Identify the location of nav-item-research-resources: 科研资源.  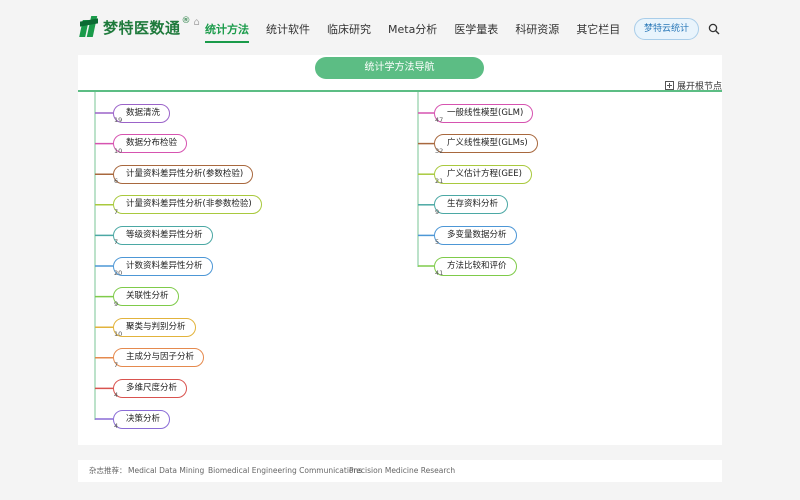
(537, 29).